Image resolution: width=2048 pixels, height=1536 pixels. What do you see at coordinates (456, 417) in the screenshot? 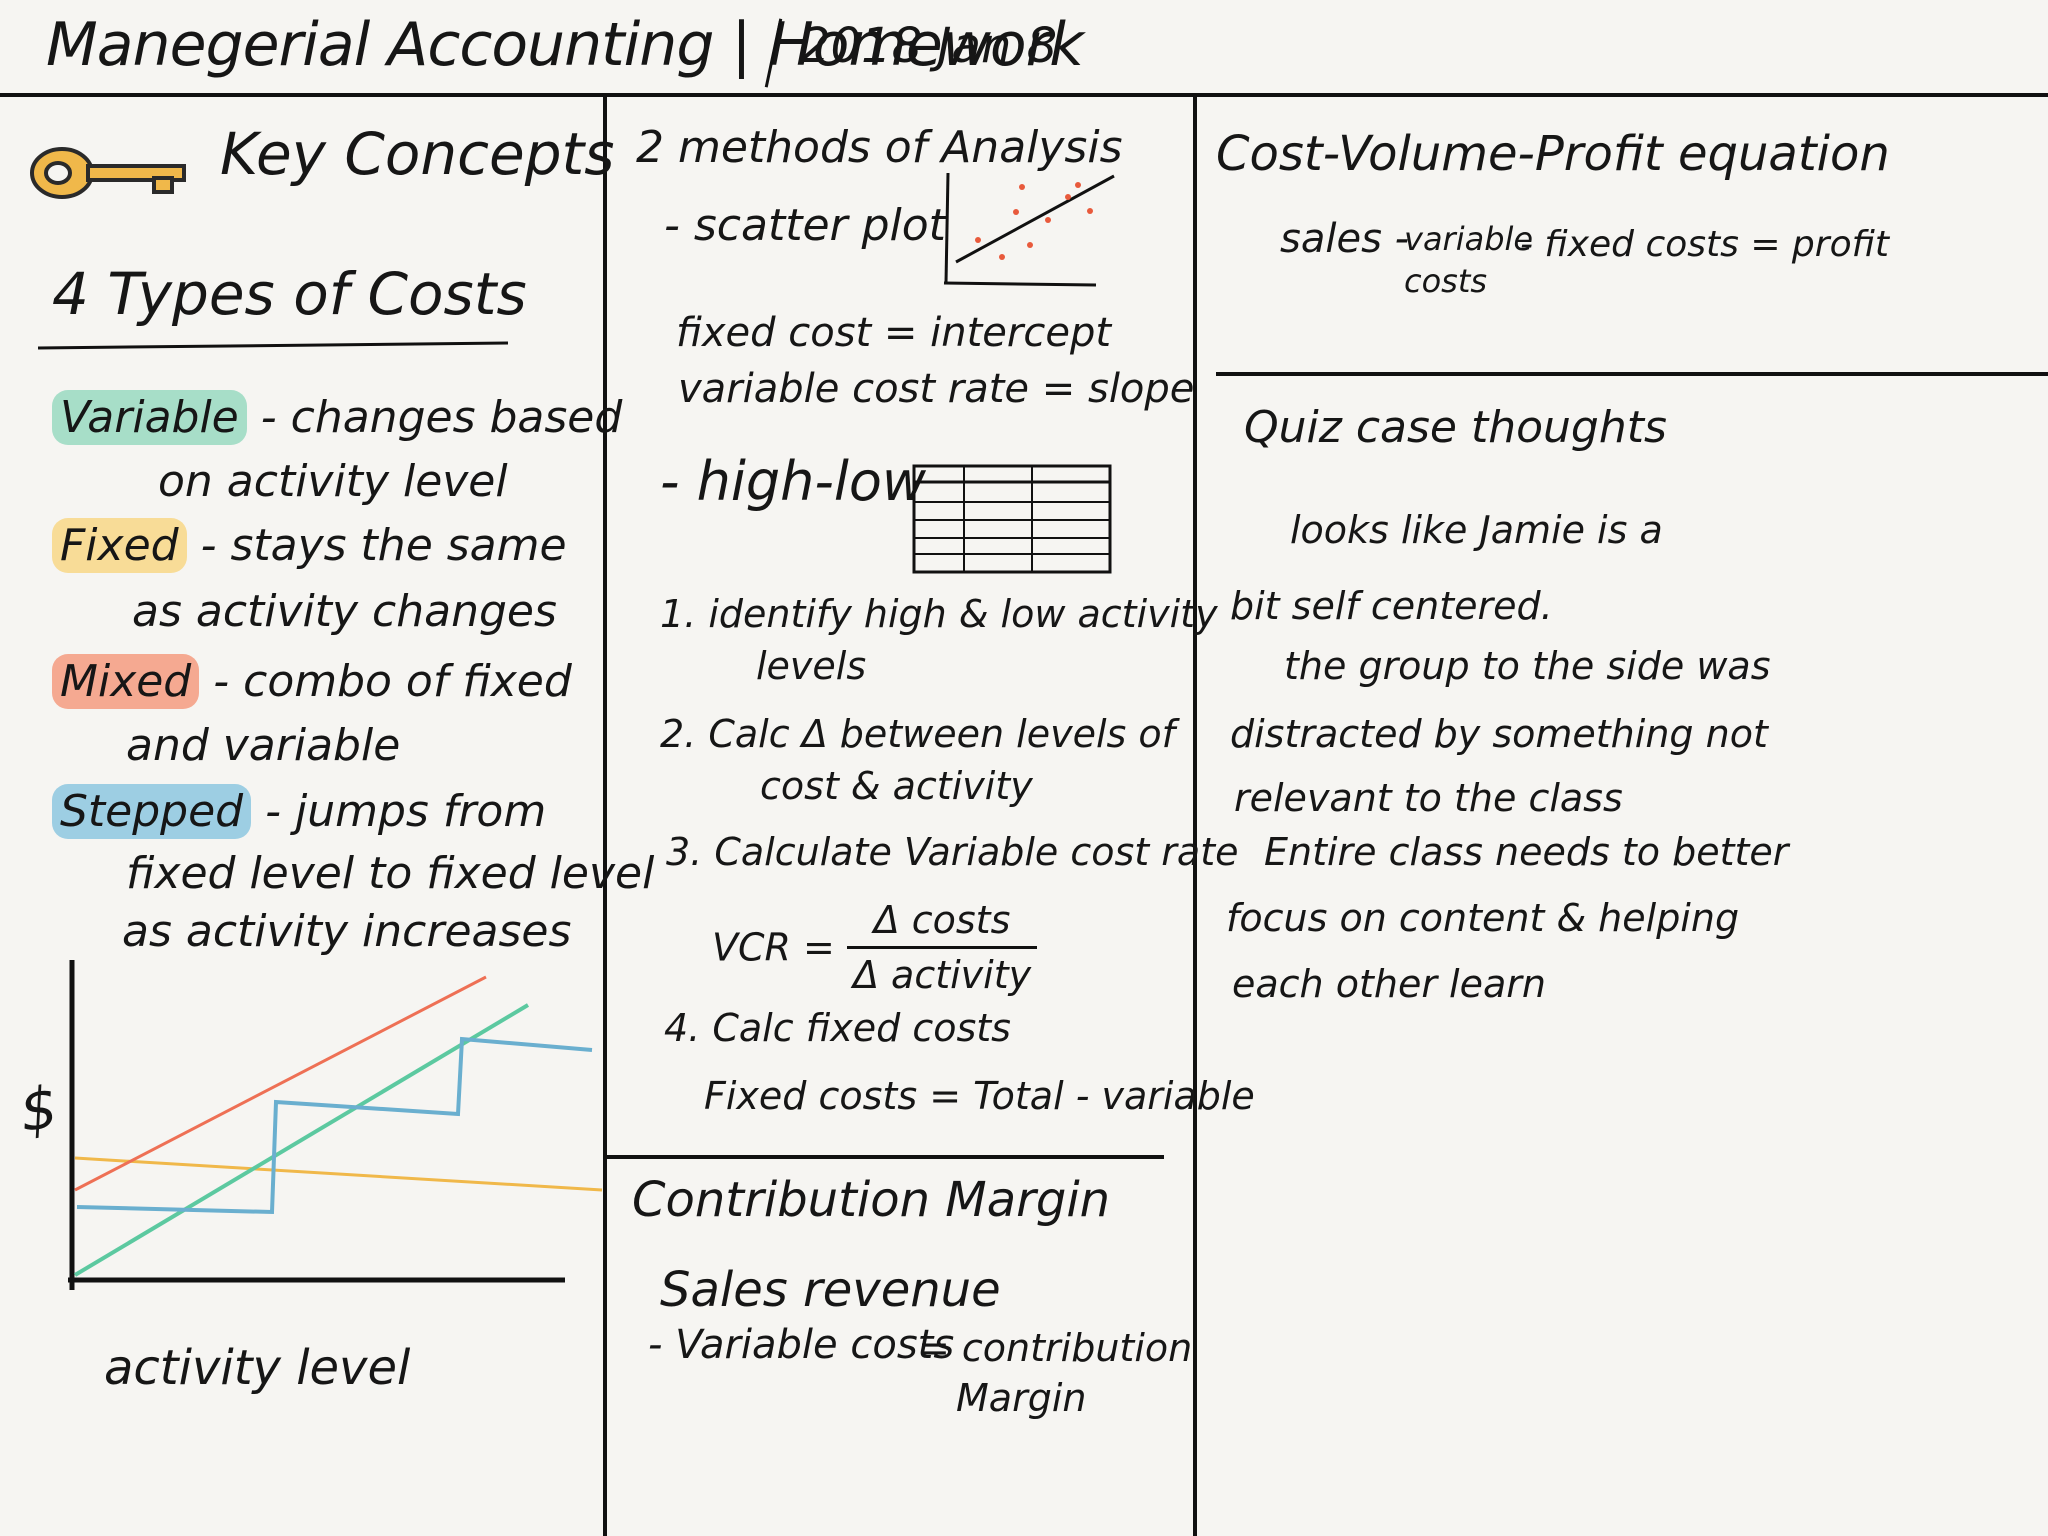
I see `variable-desc-1: changes based` at bounding box center [456, 417].